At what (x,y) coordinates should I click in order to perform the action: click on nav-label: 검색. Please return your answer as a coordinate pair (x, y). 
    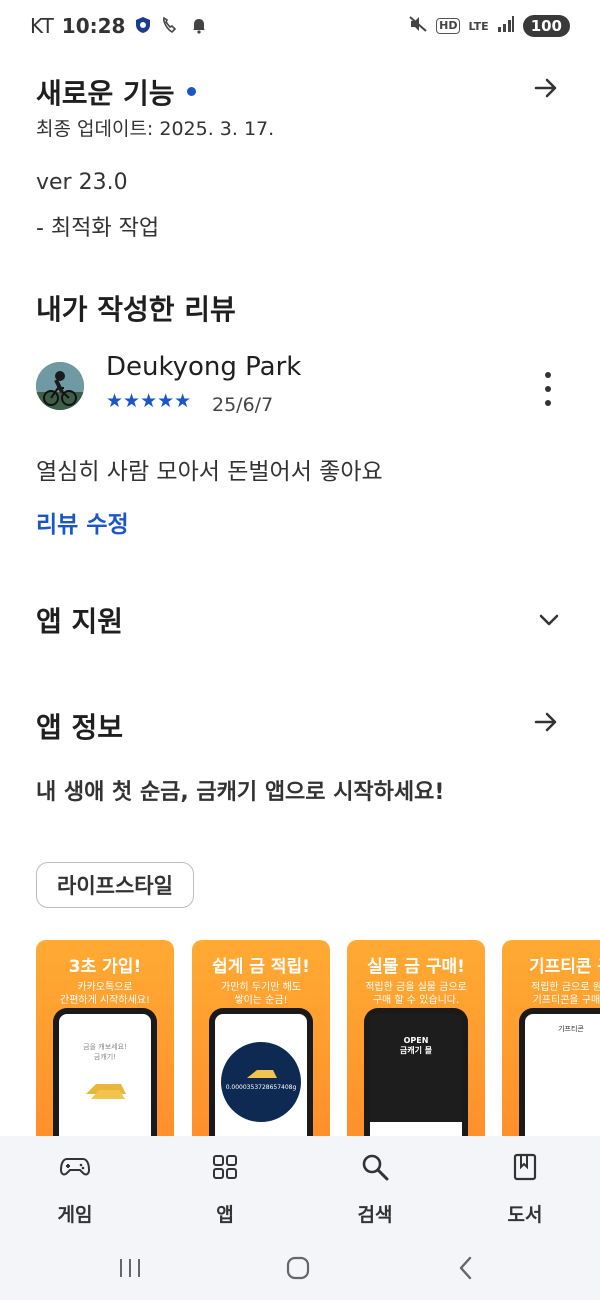
    Looking at the image, I should click on (375, 1215).